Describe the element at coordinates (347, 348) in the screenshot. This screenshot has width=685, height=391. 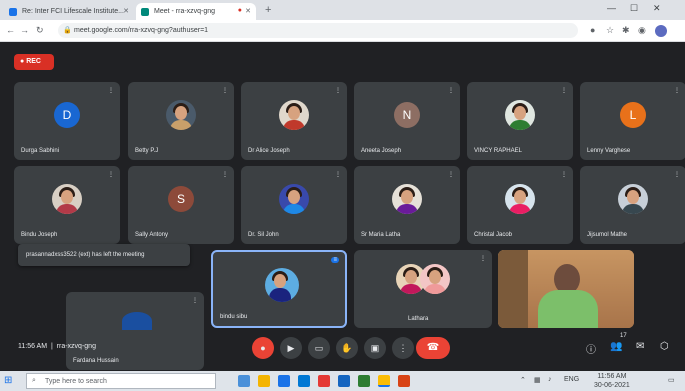
I see `raise-hand-button: ✋` at that location.